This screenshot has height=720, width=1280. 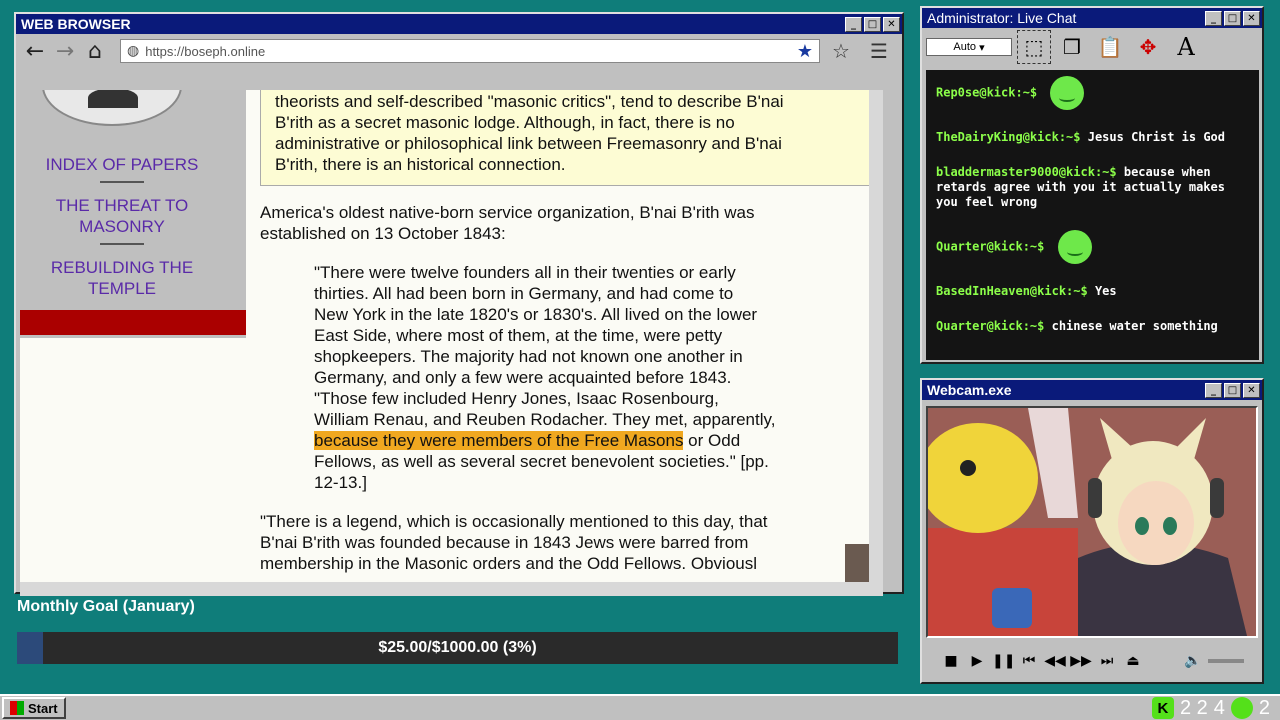 What do you see at coordinates (1241, 708) in the screenshot?
I see `play-circle-icon` at bounding box center [1241, 708].